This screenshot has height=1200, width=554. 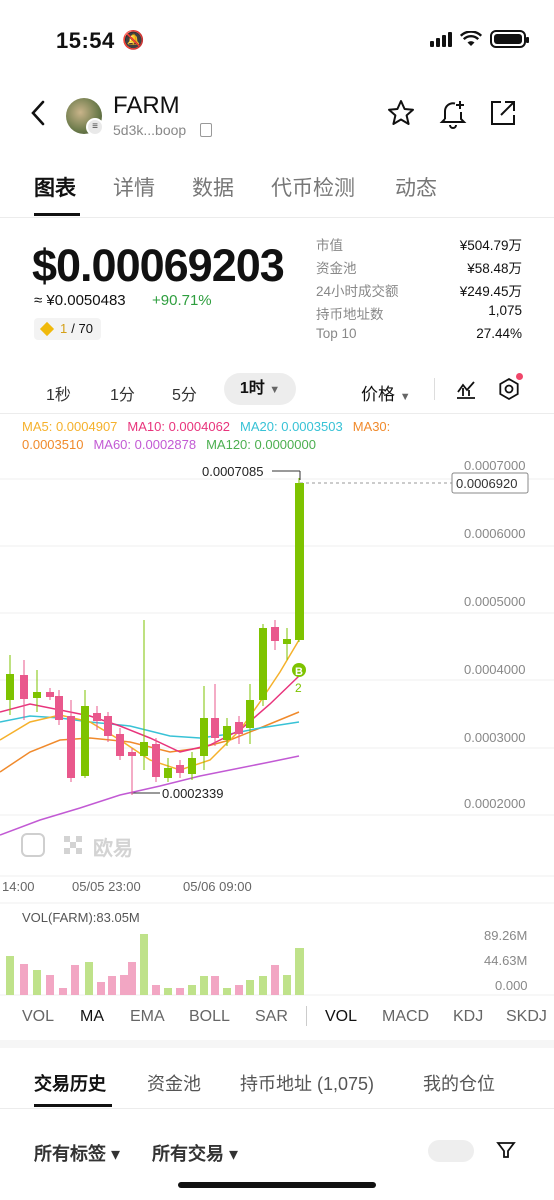 What do you see at coordinates (179, 426) in the screenshot?
I see `ma10-label: MA10: 0.0004062` at bounding box center [179, 426].